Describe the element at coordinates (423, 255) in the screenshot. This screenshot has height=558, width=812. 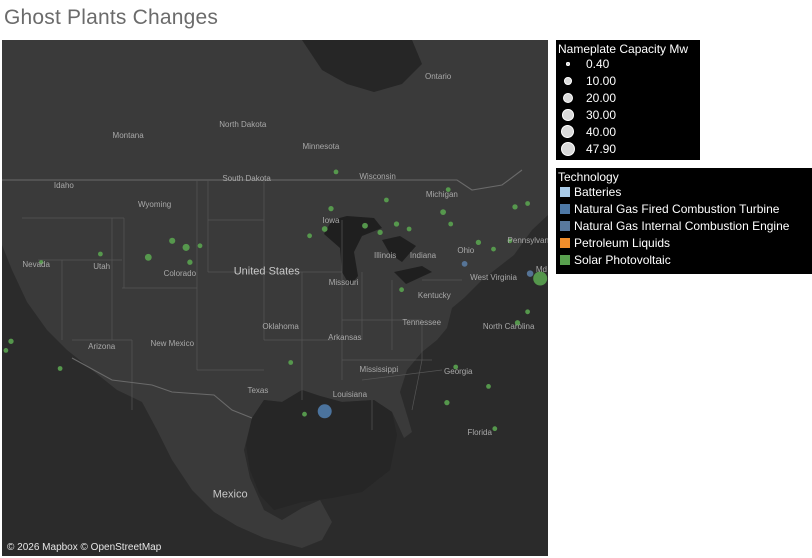
I see `place-label: Indiana` at that location.